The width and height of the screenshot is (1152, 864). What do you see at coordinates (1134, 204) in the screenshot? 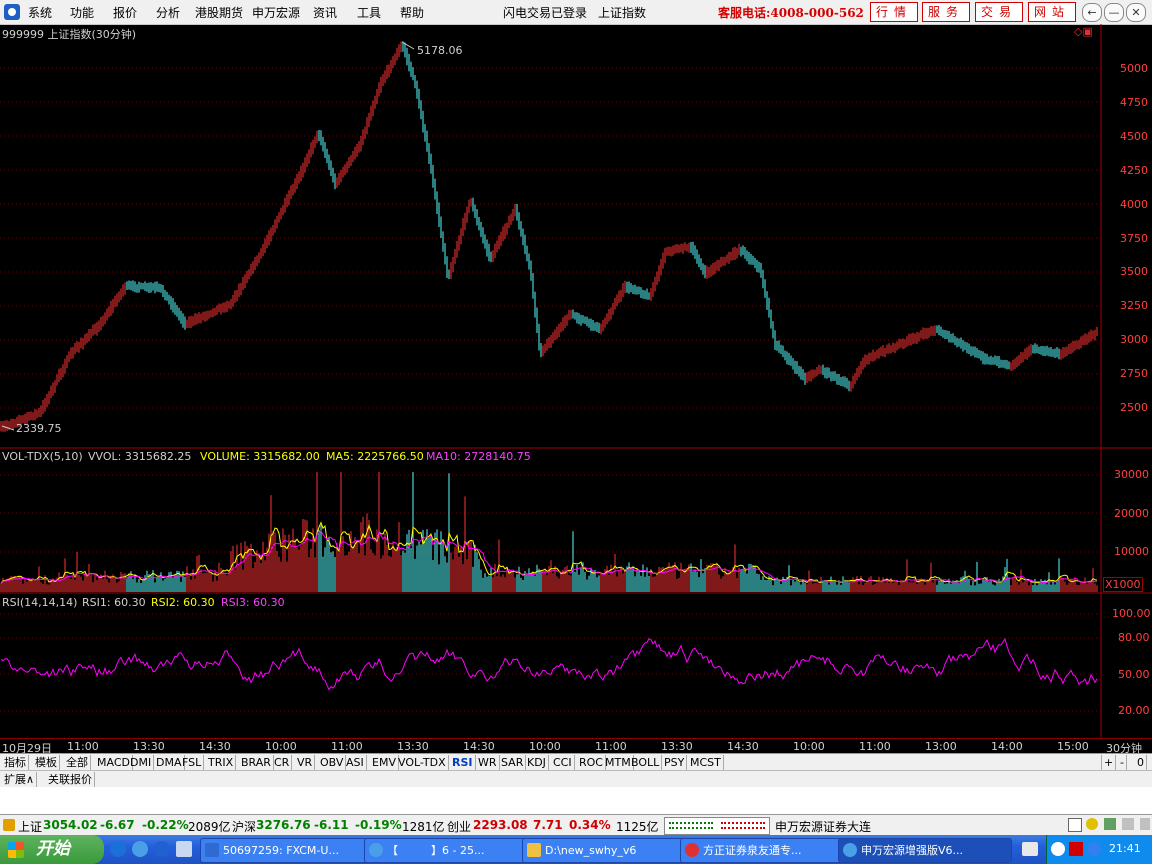
I see `price-tick: 4000` at bounding box center [1134, 204].